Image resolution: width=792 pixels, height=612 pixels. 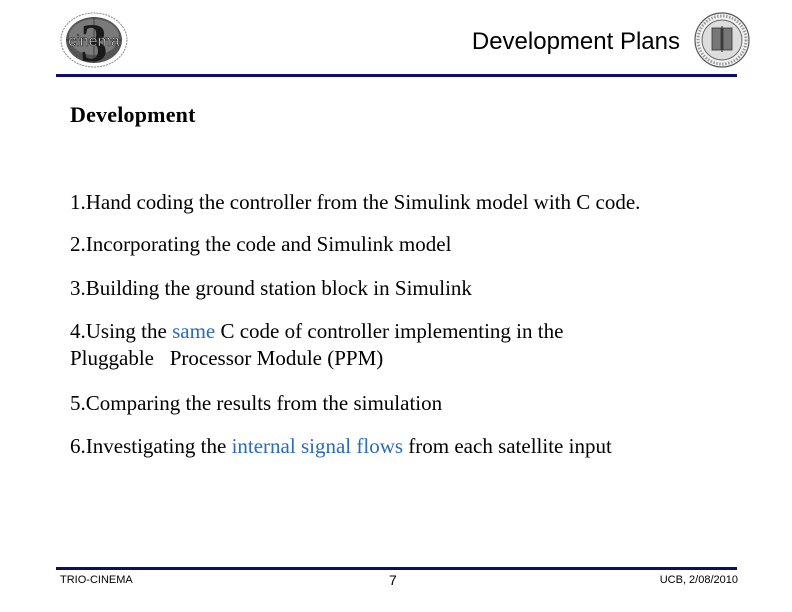 I want to click on university-seal-logo, so click(x=722, y=40).